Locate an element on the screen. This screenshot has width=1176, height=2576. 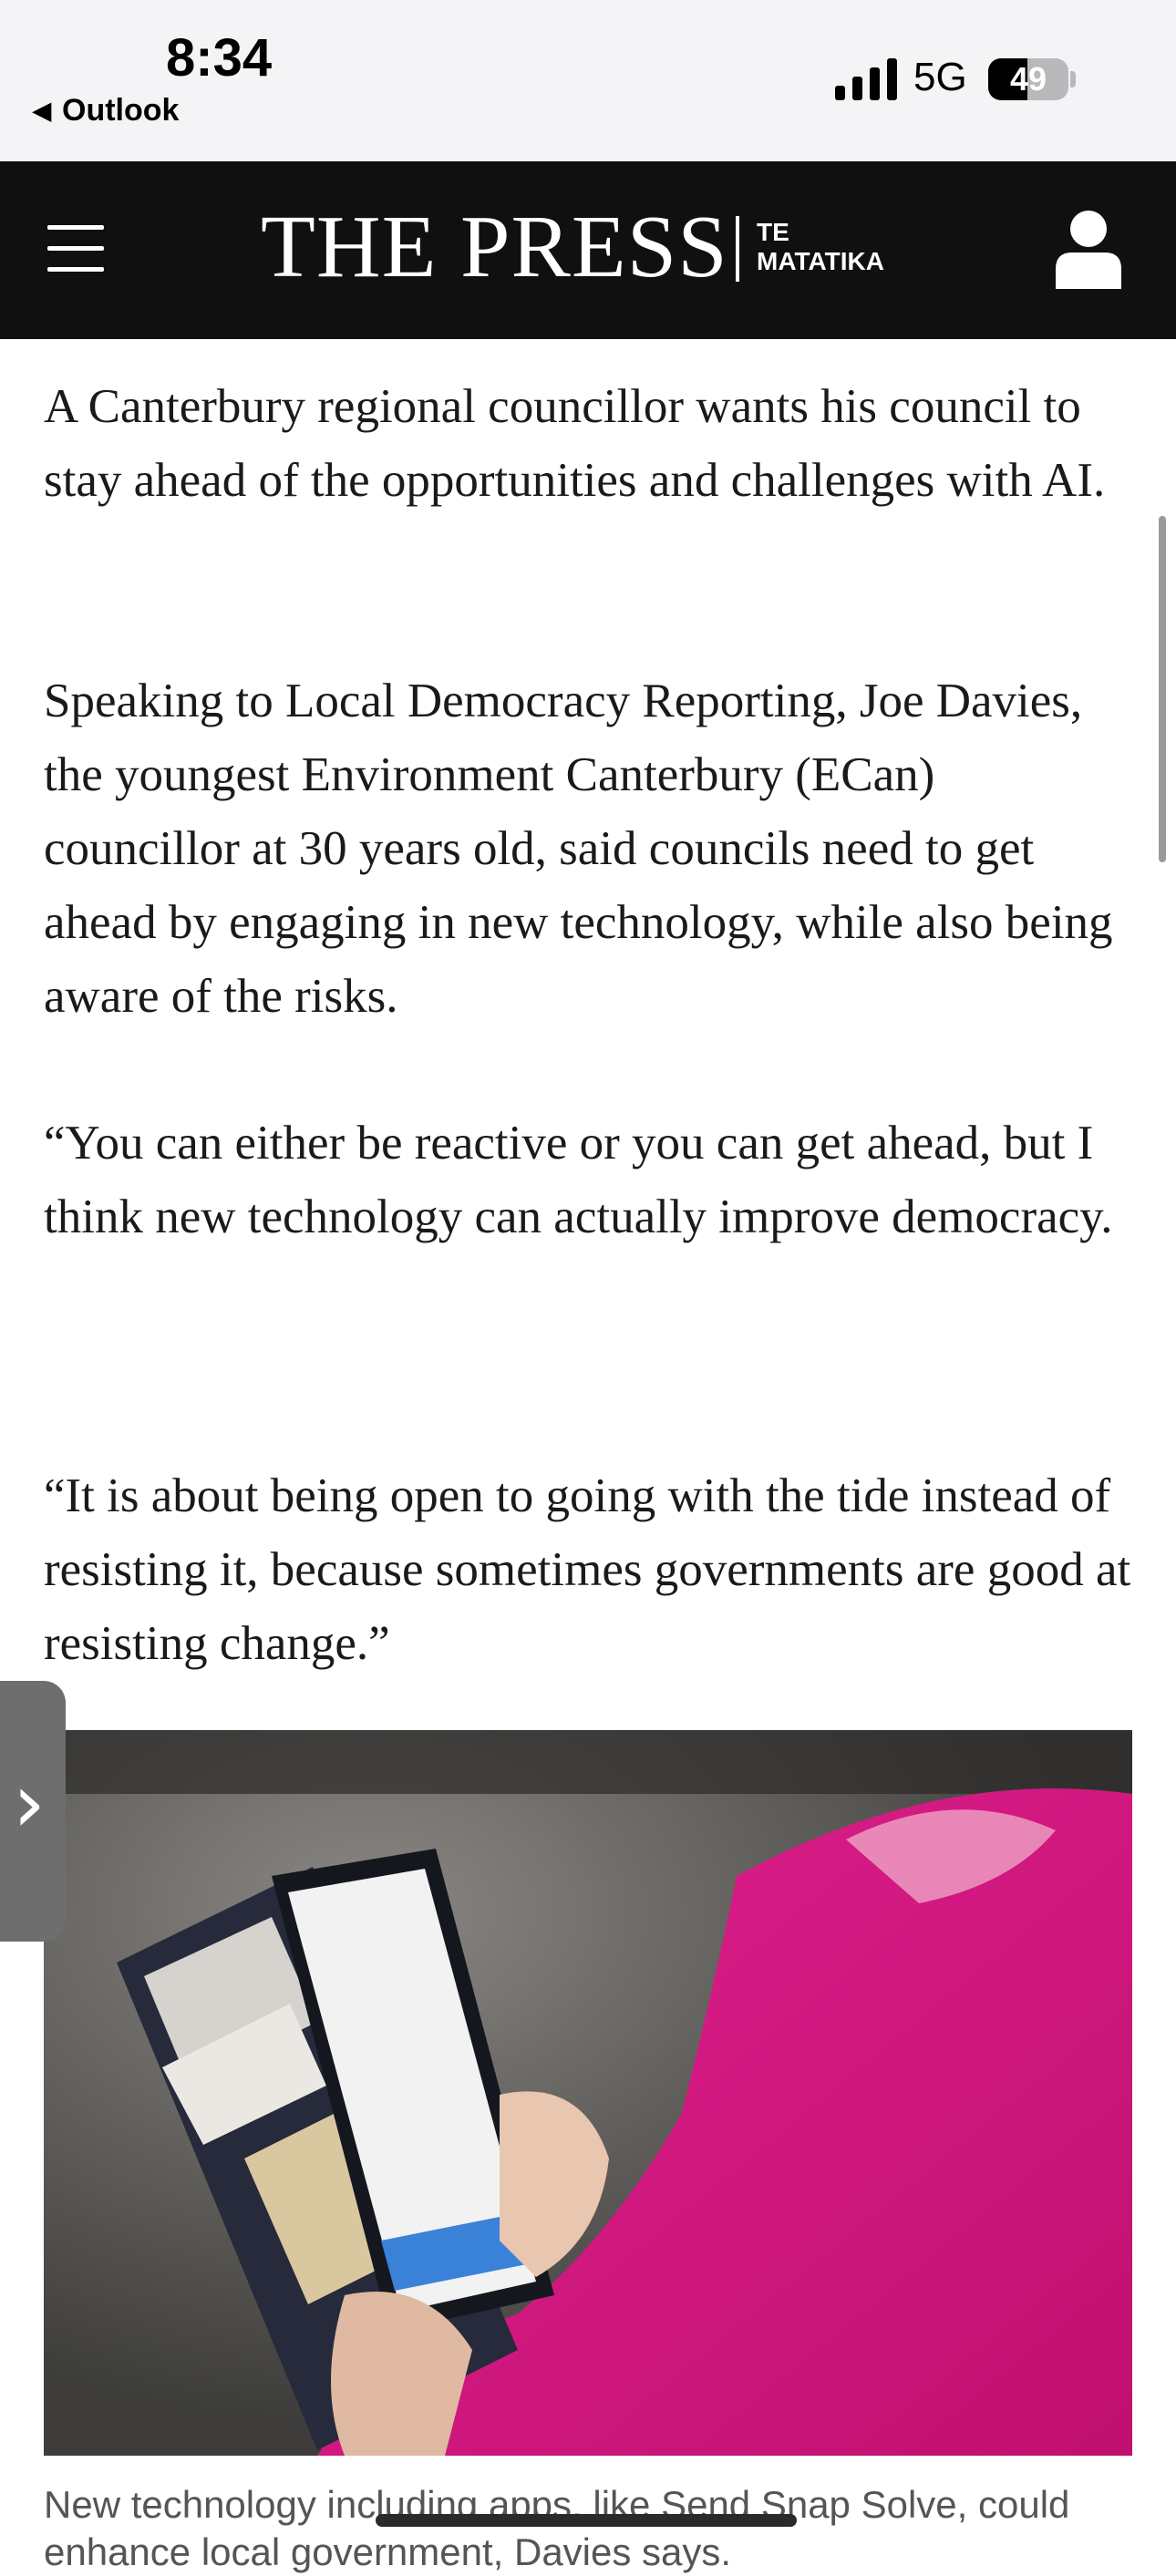
back-app-label: Outlook is located at coordinates (121, 110).